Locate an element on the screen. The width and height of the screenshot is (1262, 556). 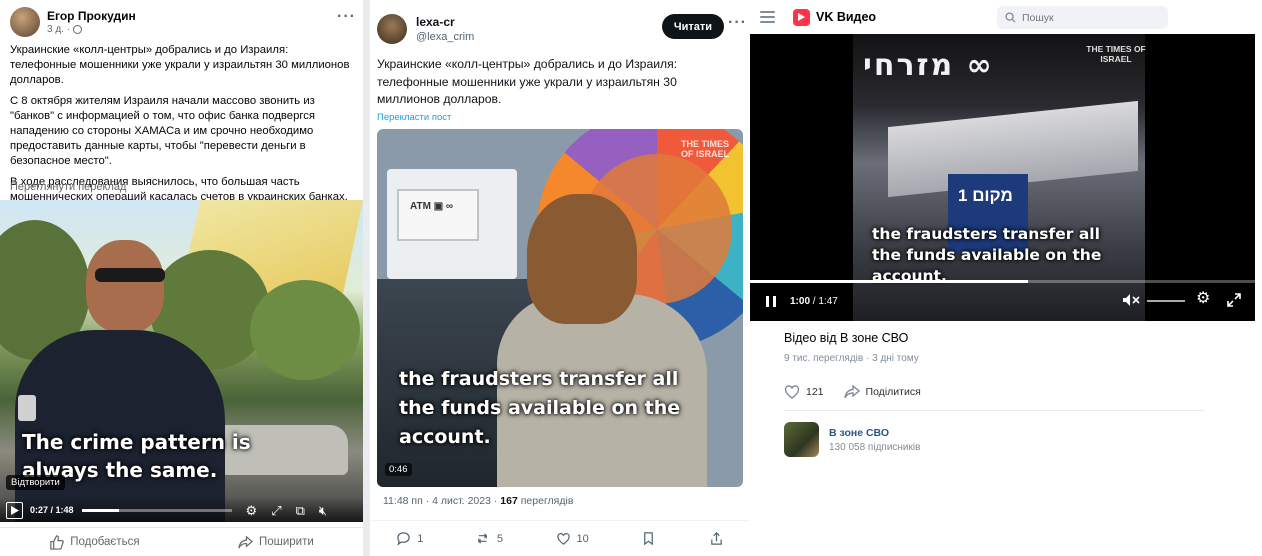
channel-name: В зоне СВО is located at coordinates (874, 433).